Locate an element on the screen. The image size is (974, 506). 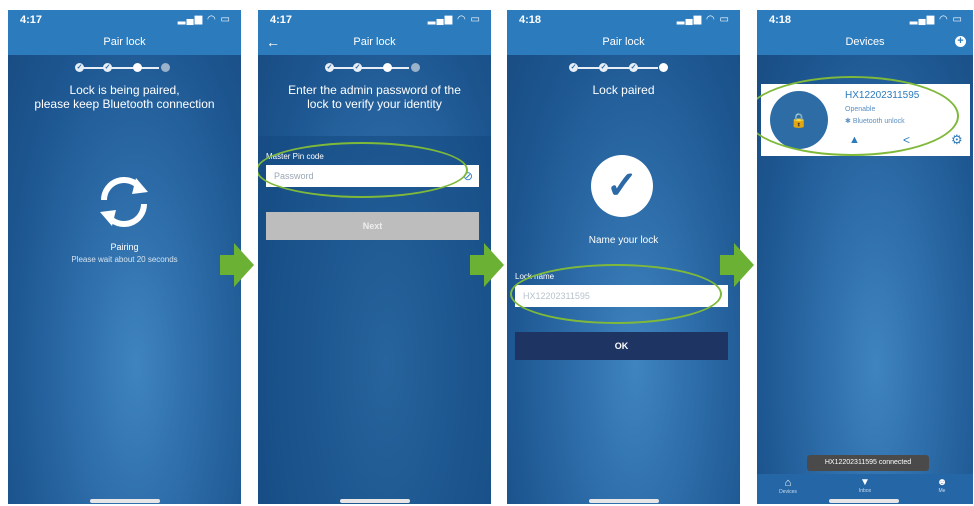
pairing-status: Pairing is located at coordinates (124, 247).